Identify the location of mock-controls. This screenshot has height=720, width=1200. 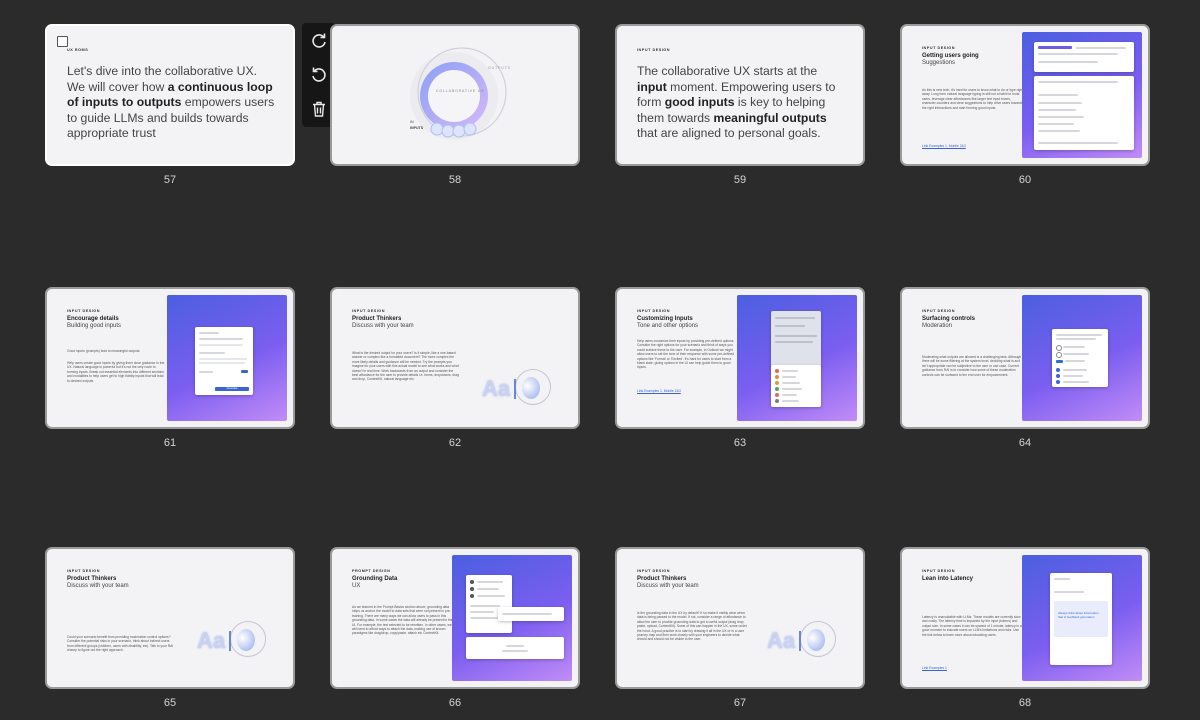
(1080, 358).